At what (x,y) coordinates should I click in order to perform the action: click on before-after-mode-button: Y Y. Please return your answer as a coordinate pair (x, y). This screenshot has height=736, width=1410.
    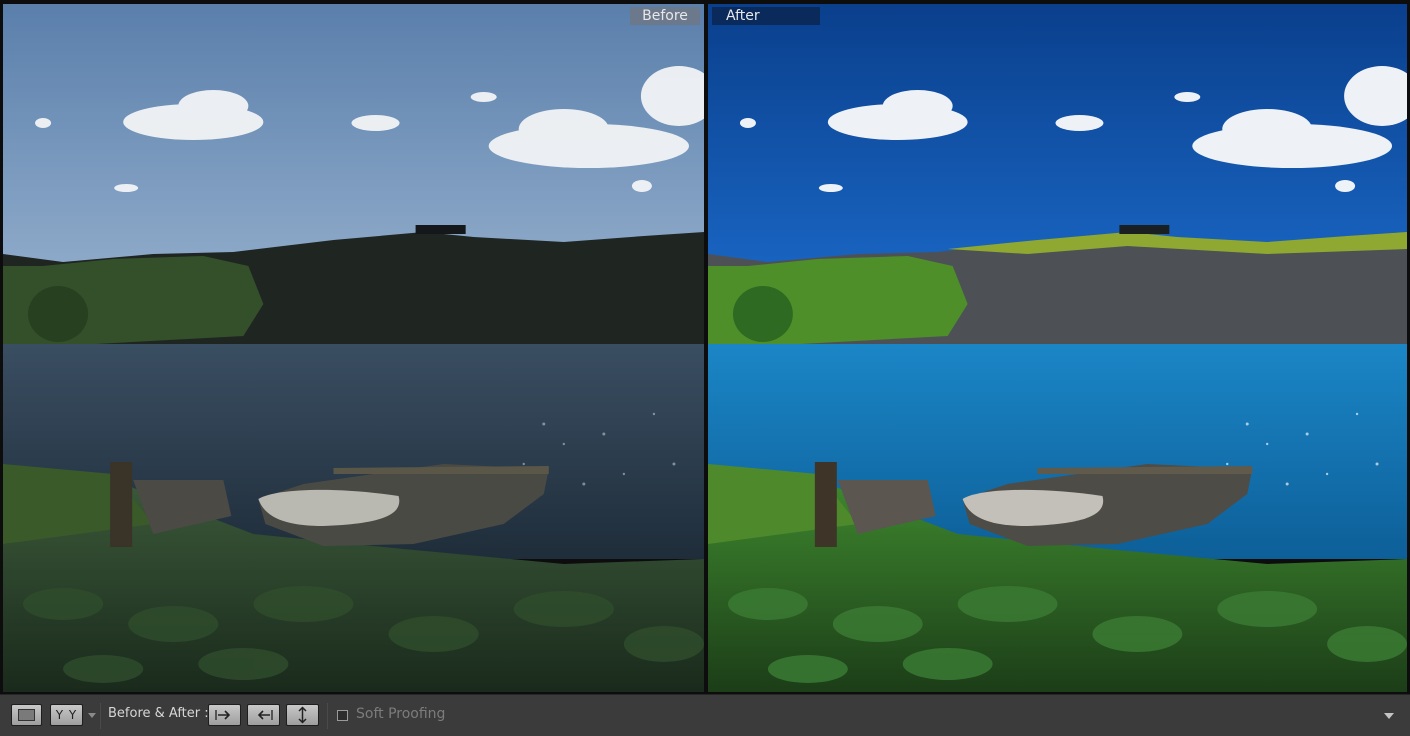
    Looking at the image, I should click on (66, 715).